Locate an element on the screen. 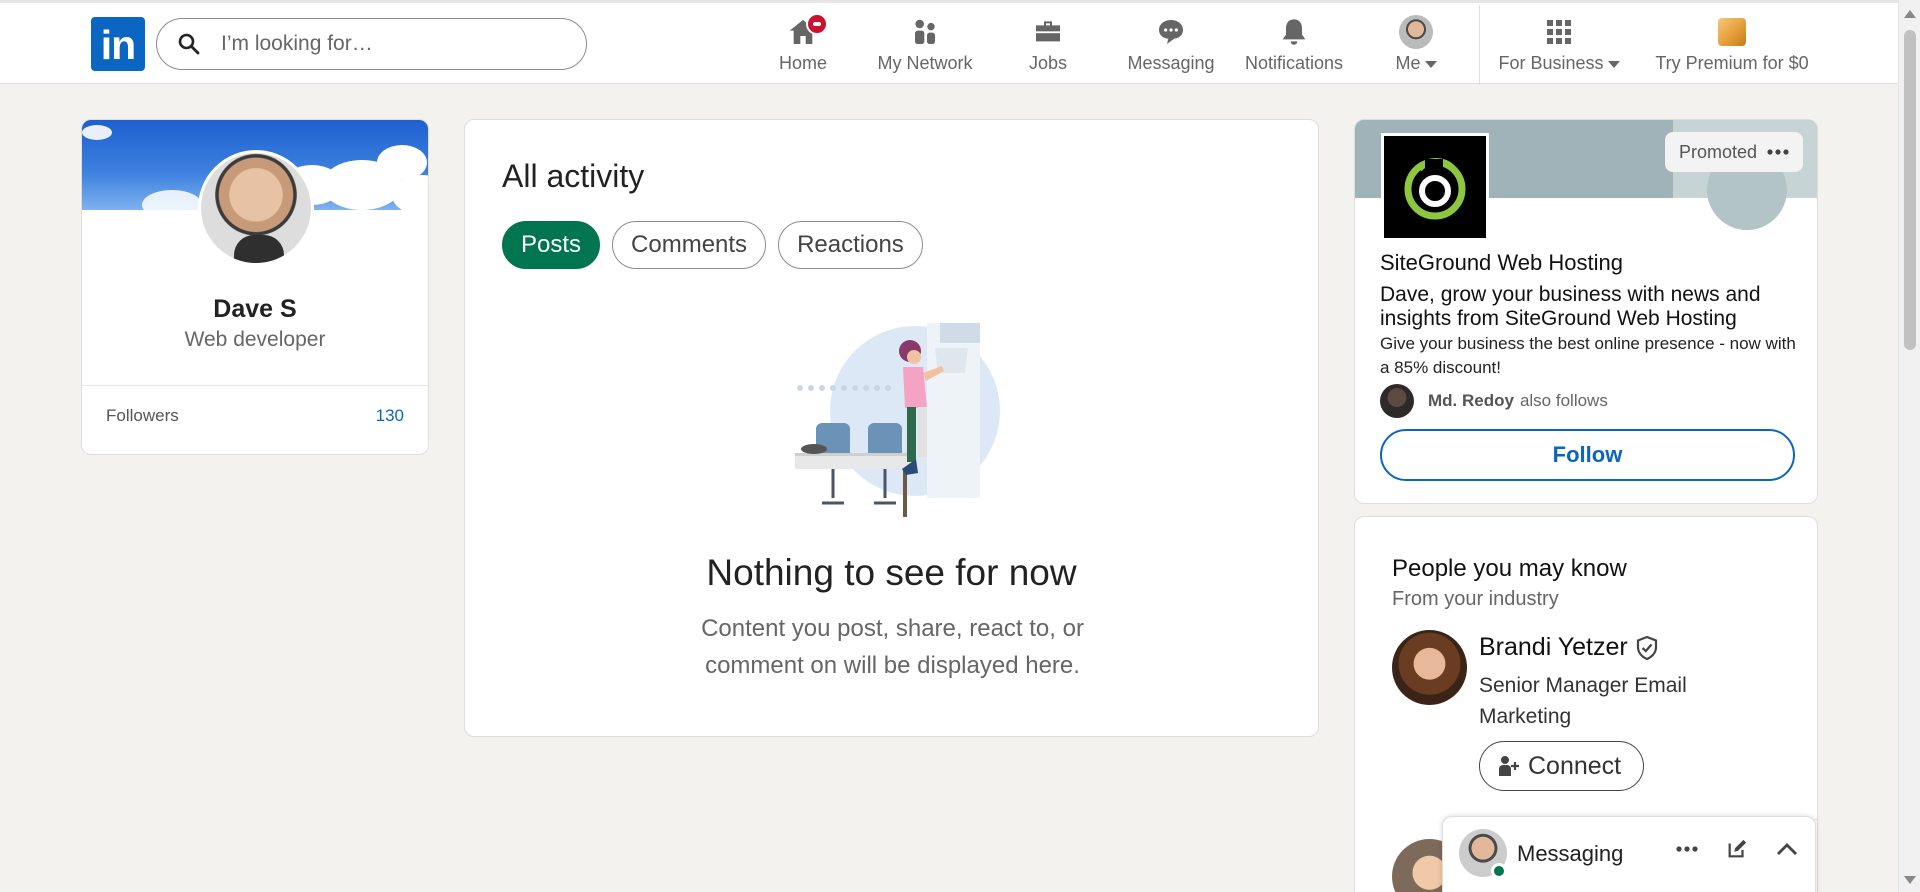 The height and width of the screenshot is (892, 1920). chevron-up-icon is located at coordinates (1787, 849).